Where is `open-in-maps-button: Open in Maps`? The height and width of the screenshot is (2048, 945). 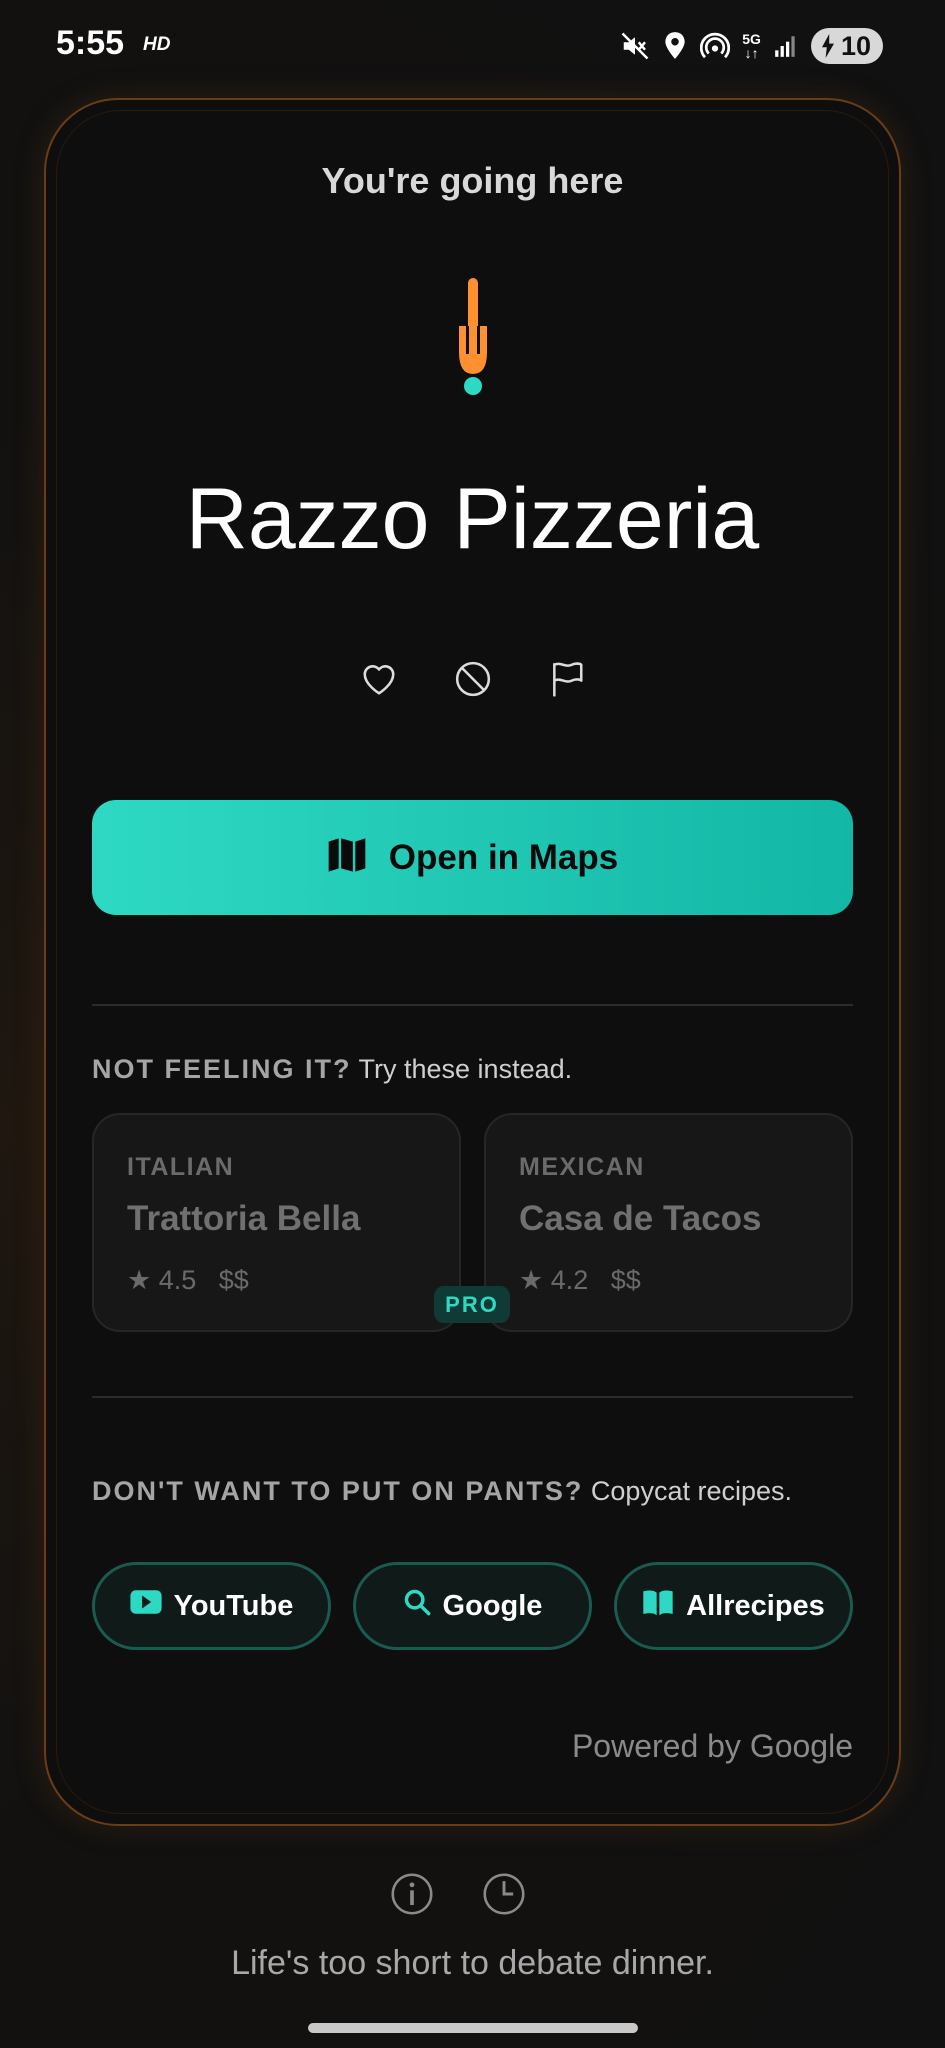 open-in-maps-button: Open in Maps is located at coordinates (472, 857).